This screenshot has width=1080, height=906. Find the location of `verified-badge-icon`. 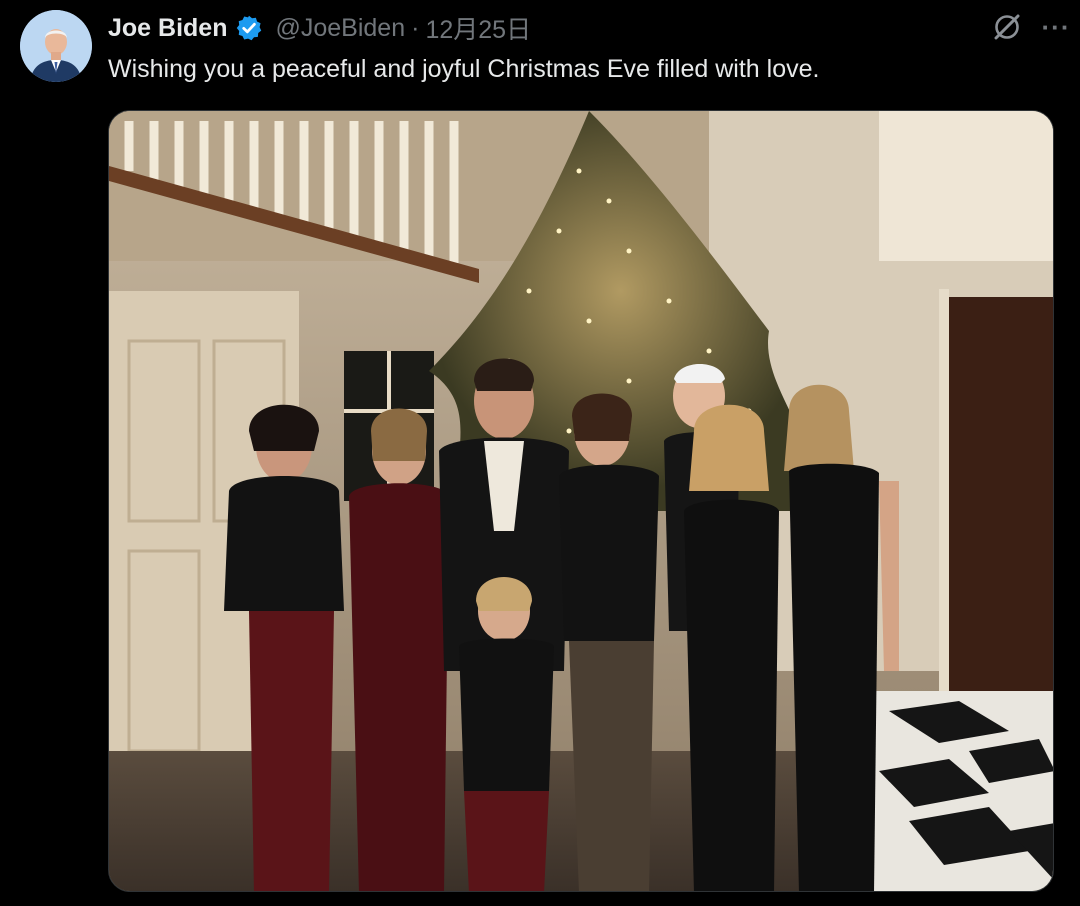

verified-badge-icon is located at coordinates (249, 28).